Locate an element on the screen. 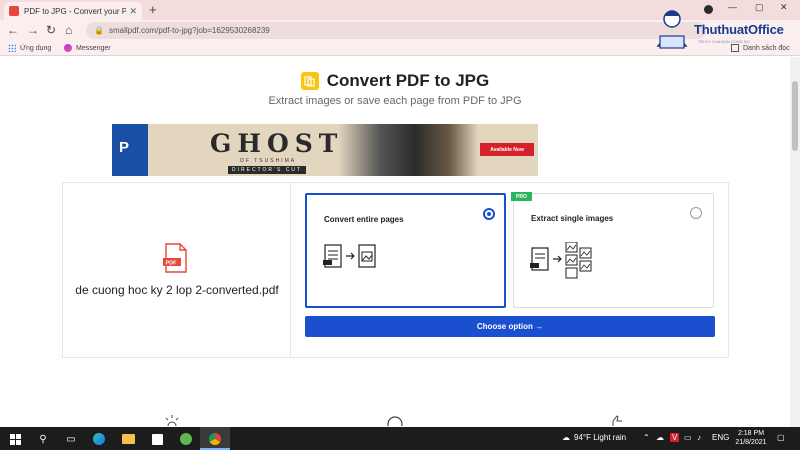 The image size is (800, 450). option-label: Extract single images is located at coordinates (572, 218).